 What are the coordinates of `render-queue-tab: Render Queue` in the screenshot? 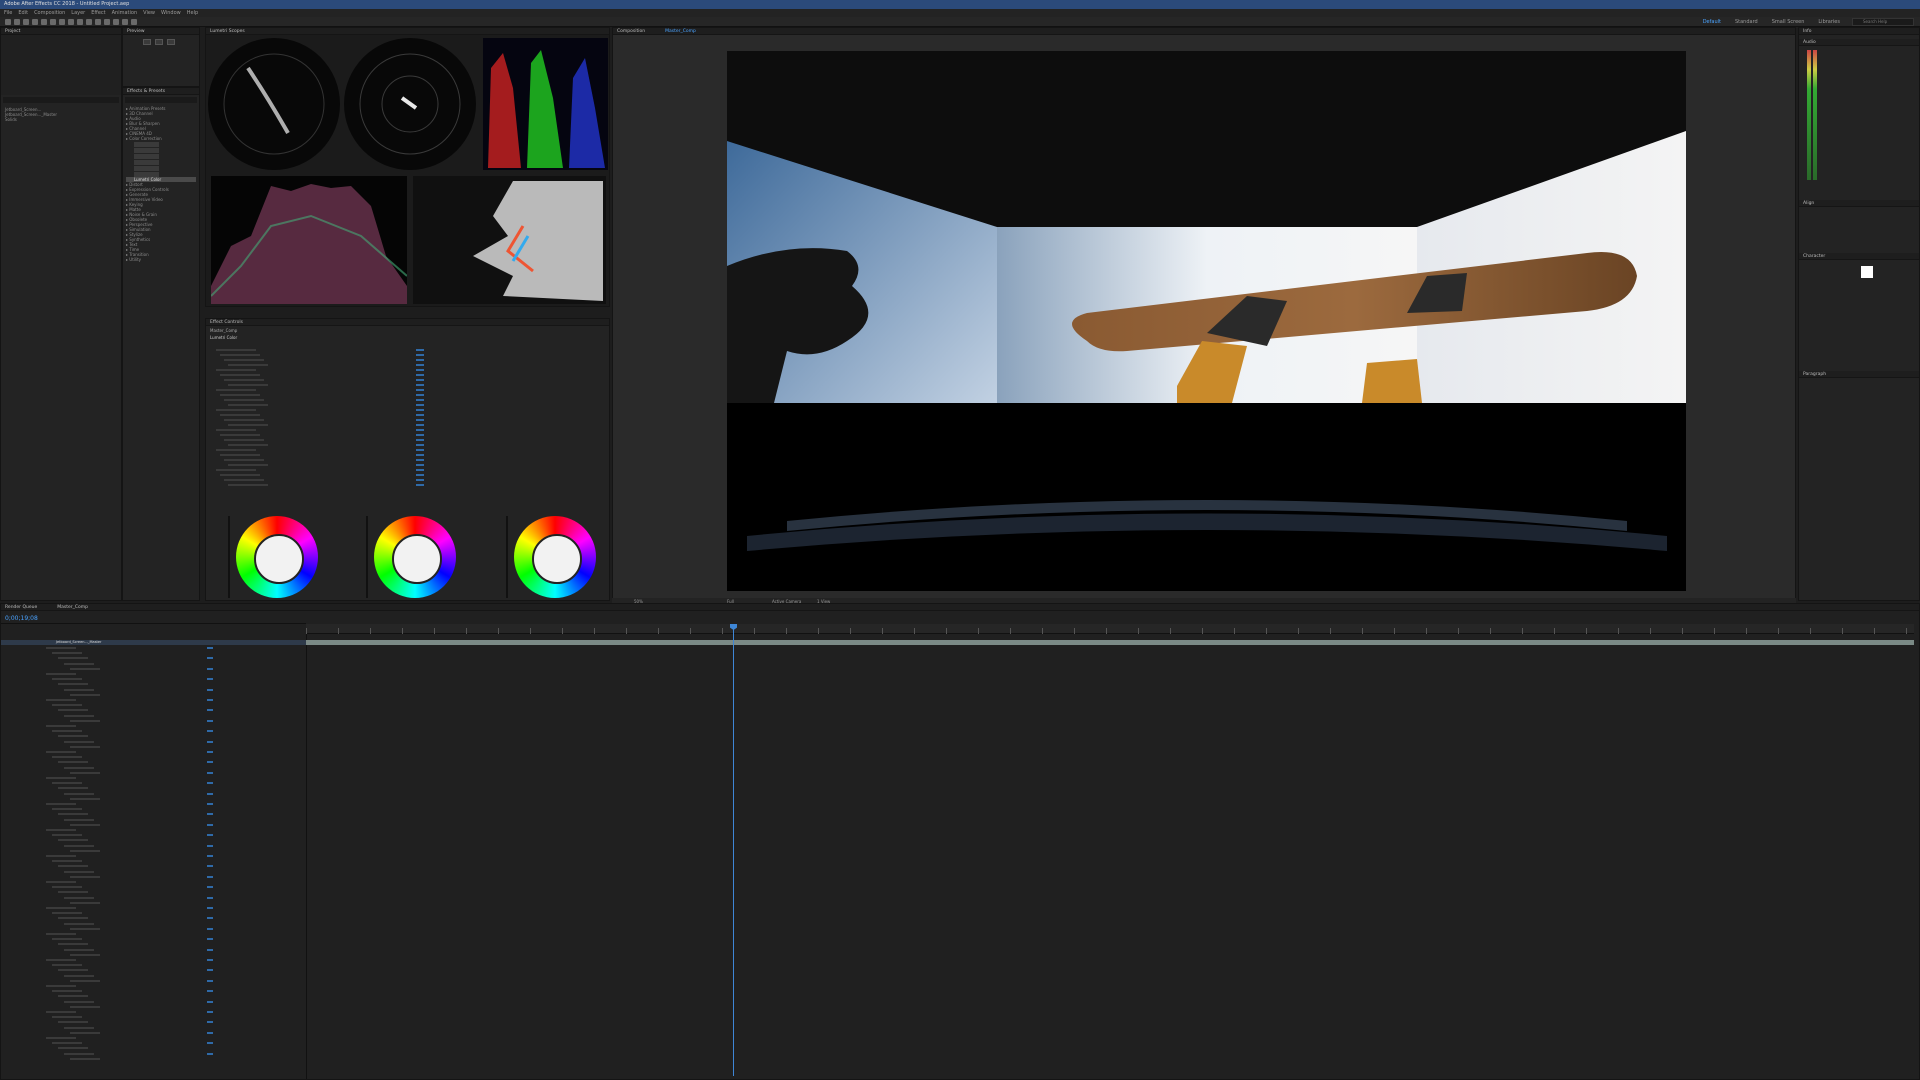 It's located at (21, 607).